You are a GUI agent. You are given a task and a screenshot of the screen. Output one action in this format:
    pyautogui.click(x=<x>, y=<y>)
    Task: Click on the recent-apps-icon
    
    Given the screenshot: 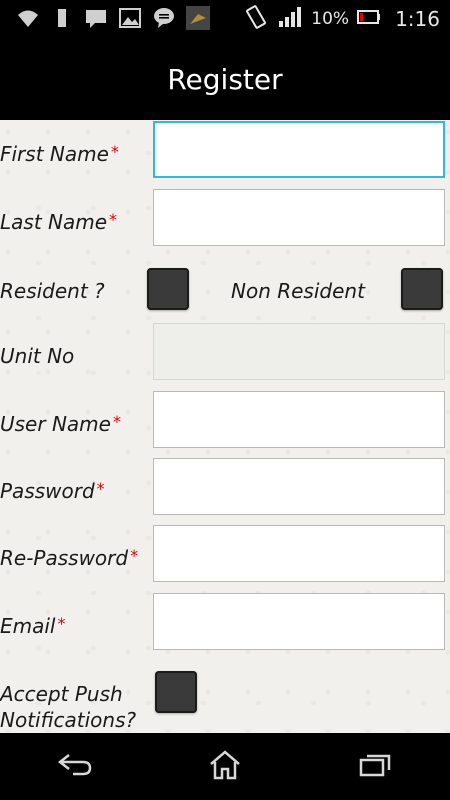 What is the action you would take?
    pyautogui.click(x=375, y=767)
    